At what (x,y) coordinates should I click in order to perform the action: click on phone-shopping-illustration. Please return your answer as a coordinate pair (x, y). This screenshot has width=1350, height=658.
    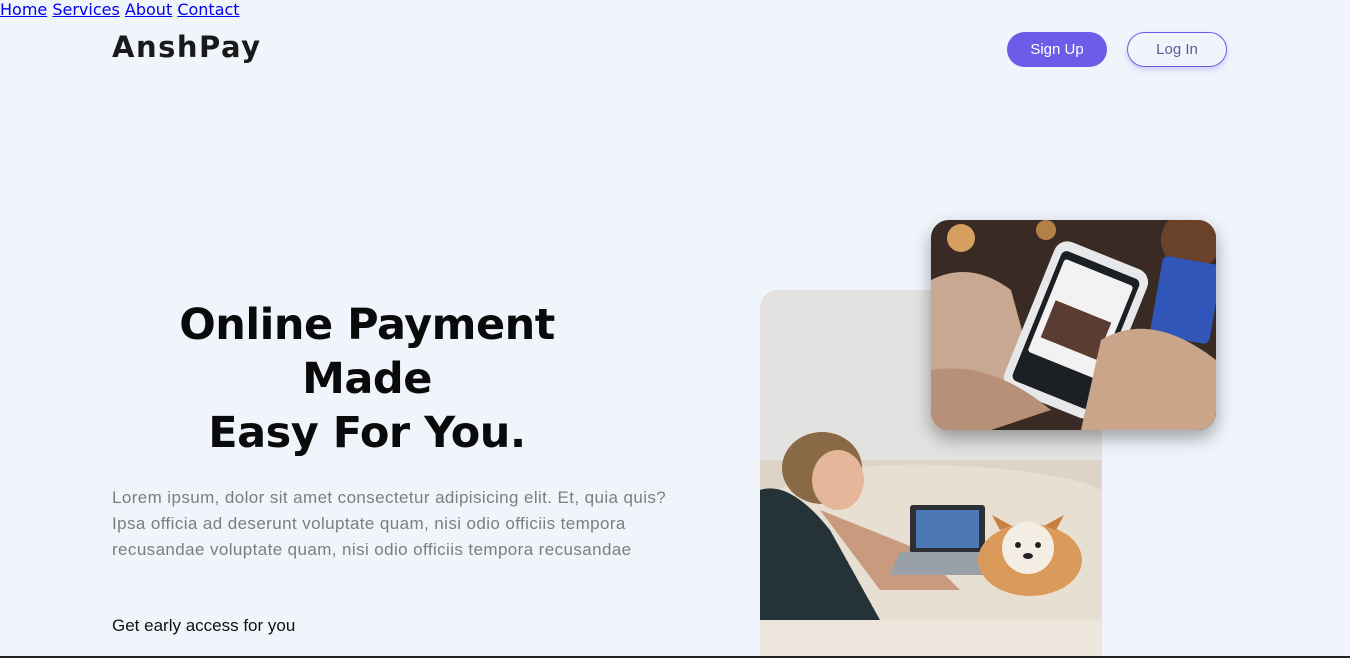
    Looking at the image, I should click on (1073, 325).